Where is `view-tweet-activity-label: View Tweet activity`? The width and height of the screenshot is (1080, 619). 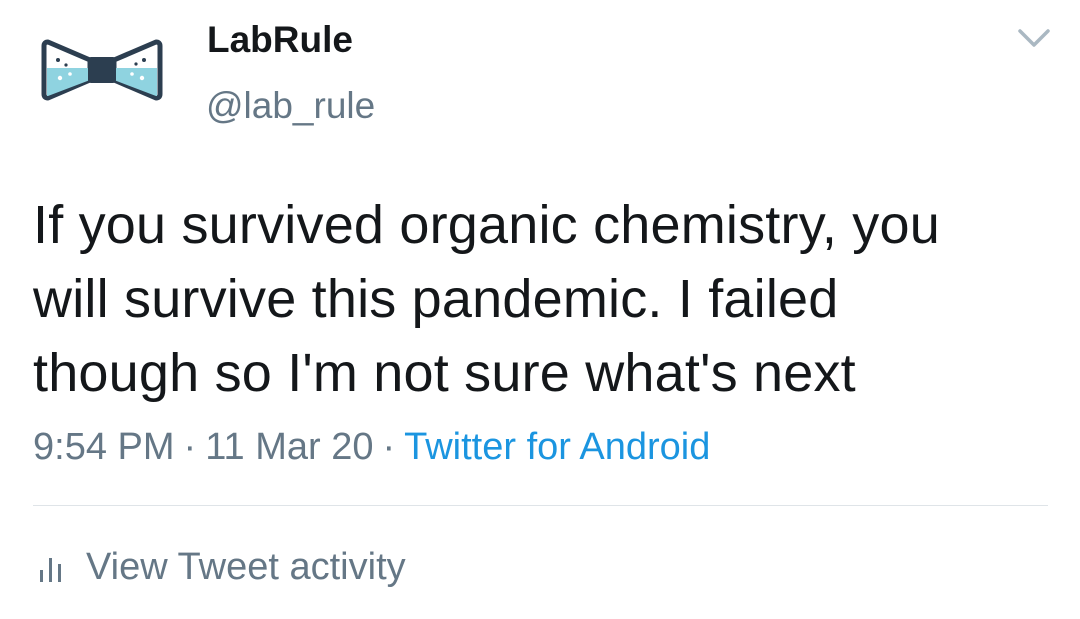 view-tweet-activity-label: View Tweet activity is located at coordinates (246, 567).